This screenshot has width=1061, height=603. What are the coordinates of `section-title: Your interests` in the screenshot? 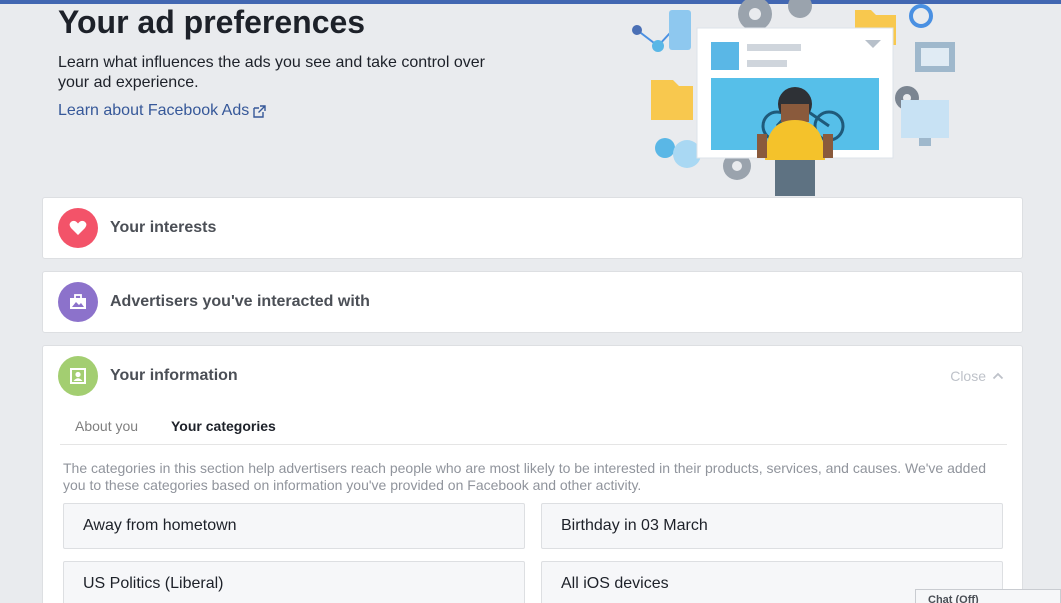 It's located at (163, 227).